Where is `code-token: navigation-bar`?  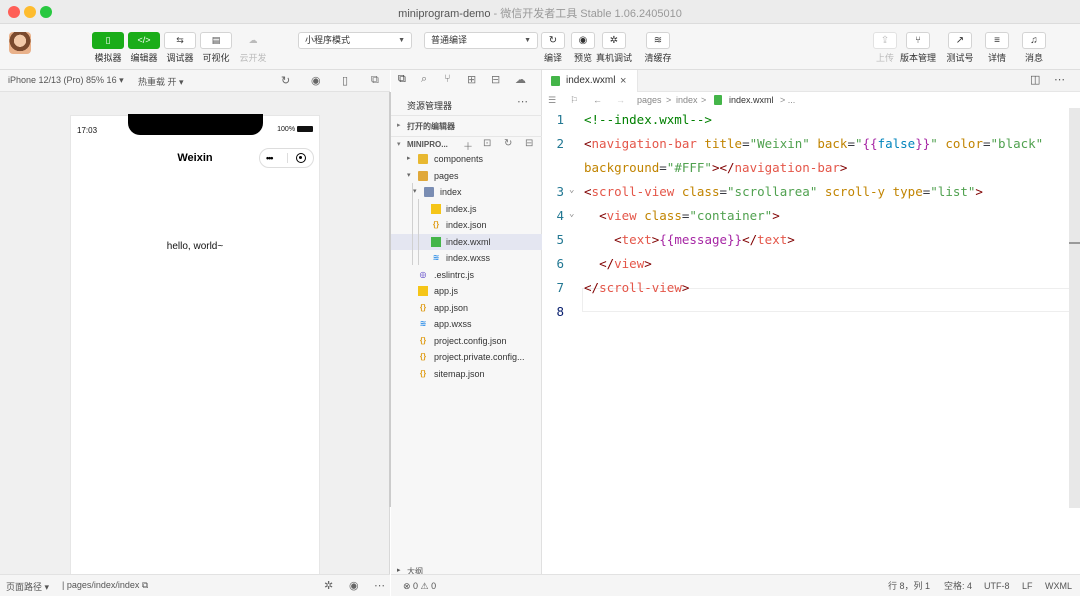
code-token: navigation-bar is located at coordinates (644, 143).